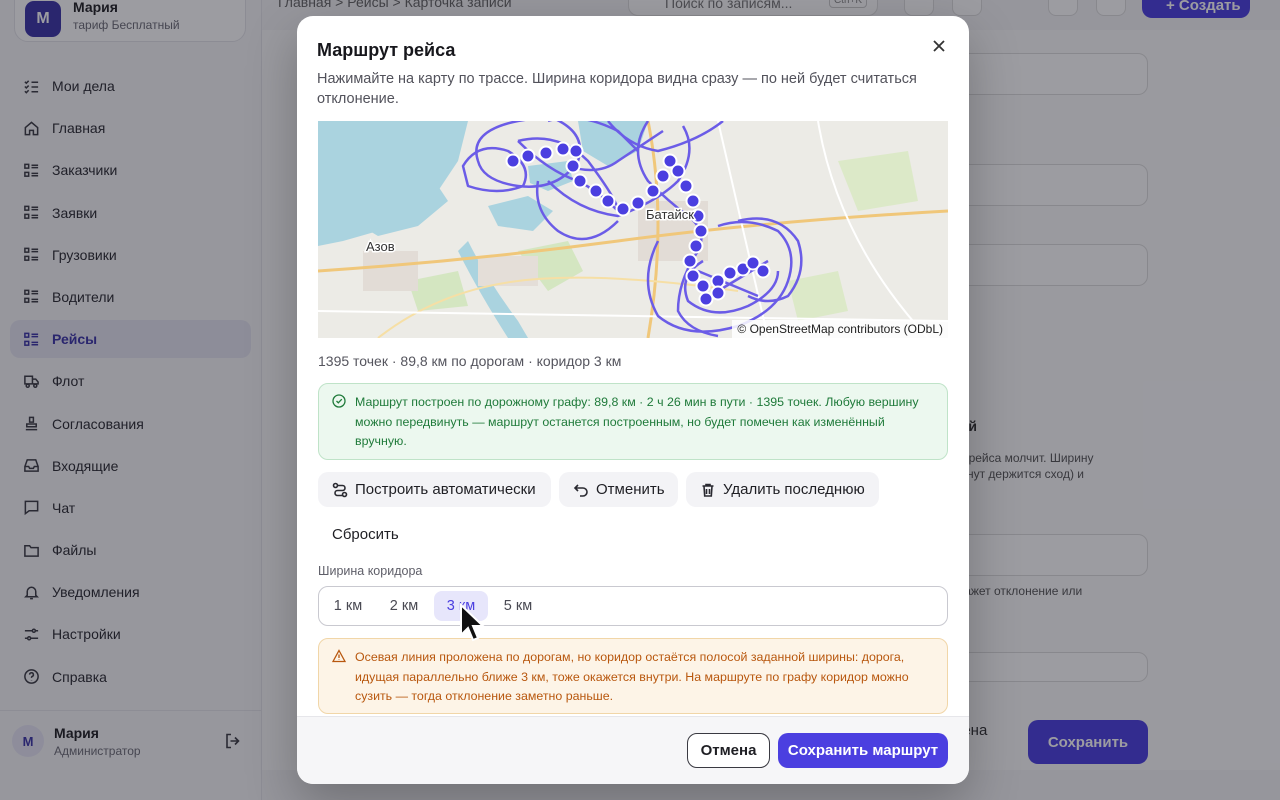 The image size is (1280, 800). What do you see at coordinates (633, 606) in the screenshot?
I see `corridor-width-selector: 1 км 2 км 3 км 5 км` at bounding box center [633, 606].